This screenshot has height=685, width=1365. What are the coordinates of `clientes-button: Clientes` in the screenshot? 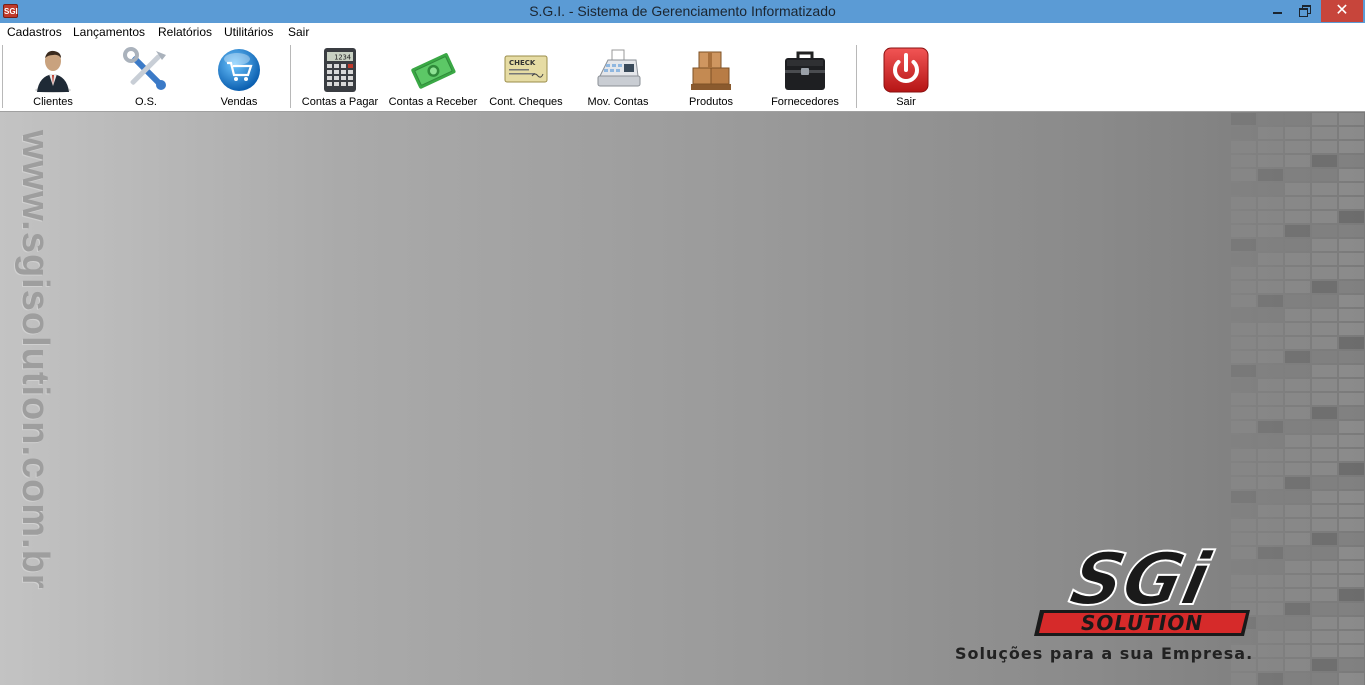 It's located at (53, 76).